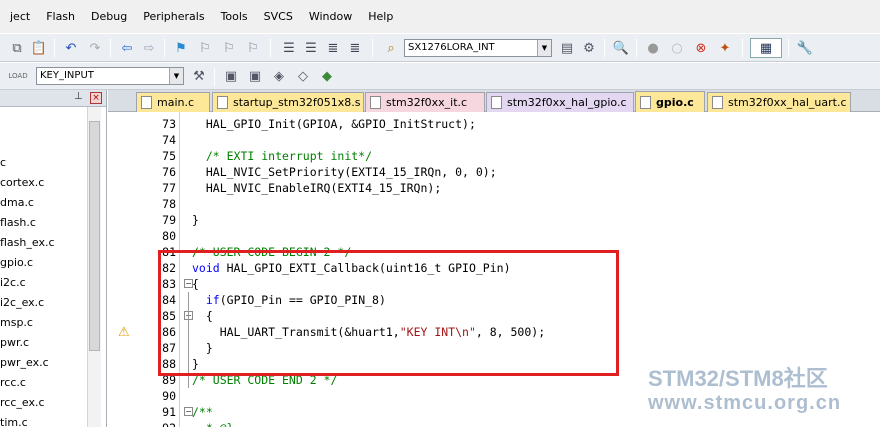 This screenshot has width=880, height=427. I want to click on menu-window: Window, so click(330, 16).